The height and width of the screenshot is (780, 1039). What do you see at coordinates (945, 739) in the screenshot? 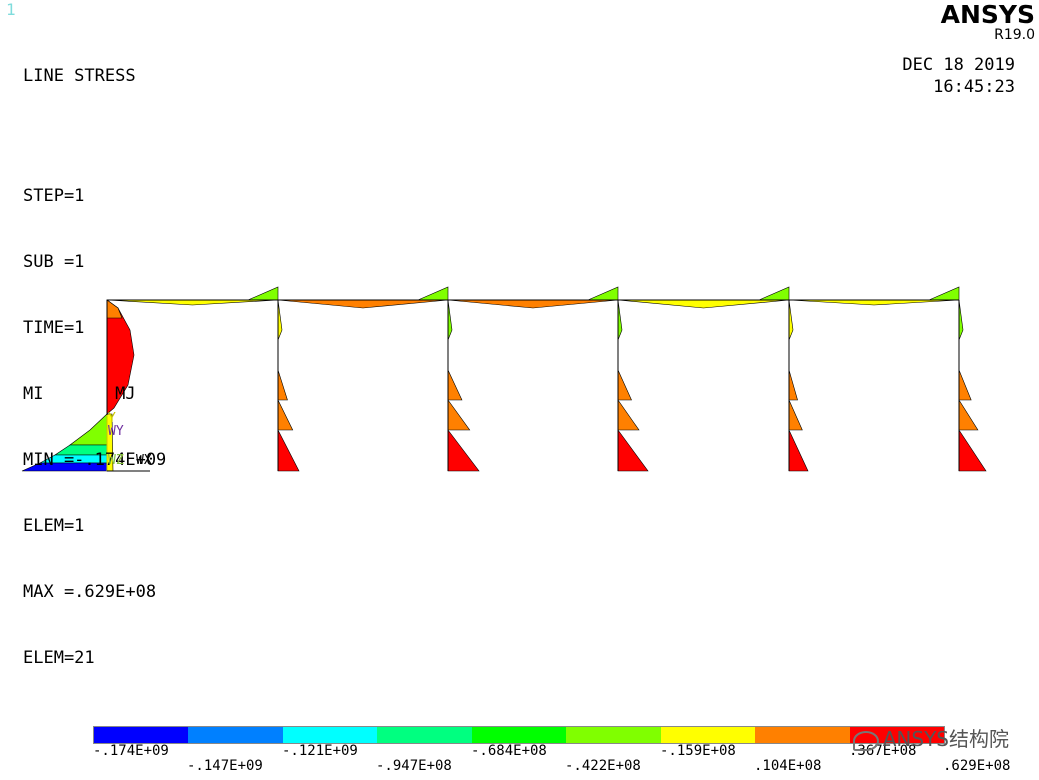
I see `watermark-text: ANSYS结构院` at bounding box center [945, 739].